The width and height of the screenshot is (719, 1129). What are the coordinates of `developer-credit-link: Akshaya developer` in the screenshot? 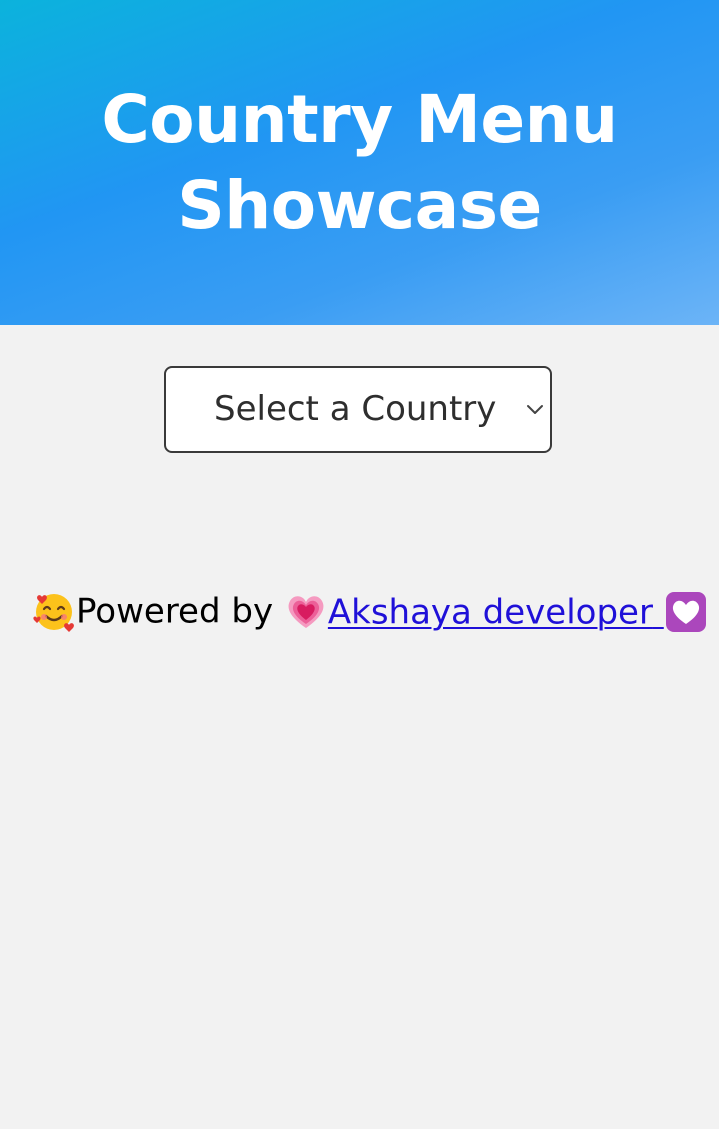 It's located at (496, 612).